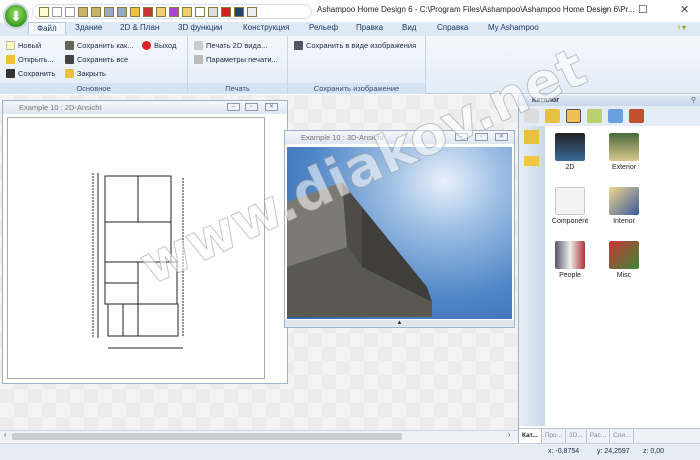 Image resolution: width=700 pixels, height=460 pixels. Describe the element at coordinates (573, 116) in the screenshot. I see `objects-folder-icon` at that location.